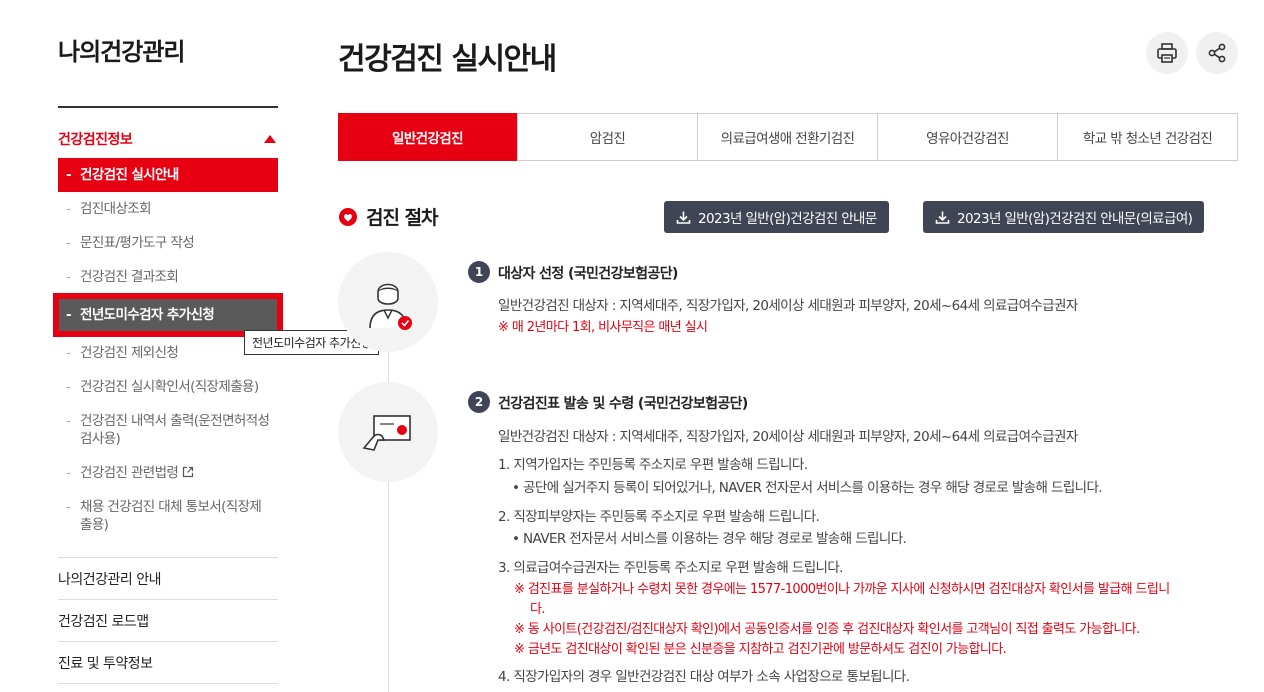 The width and height of the screenshot is (1264, 692). What do you see at coordinates (479, 272) in the screenshot?
I see `step-1-number: 1` at bounding box center [479, 272].